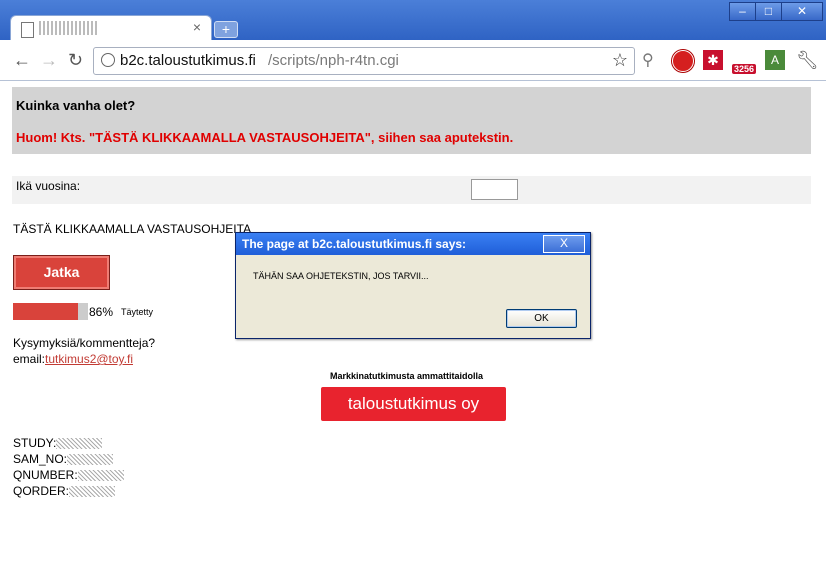 The height and width of the screenshot is (570, 826). I want to click on progress-fill, so click(45, 311).